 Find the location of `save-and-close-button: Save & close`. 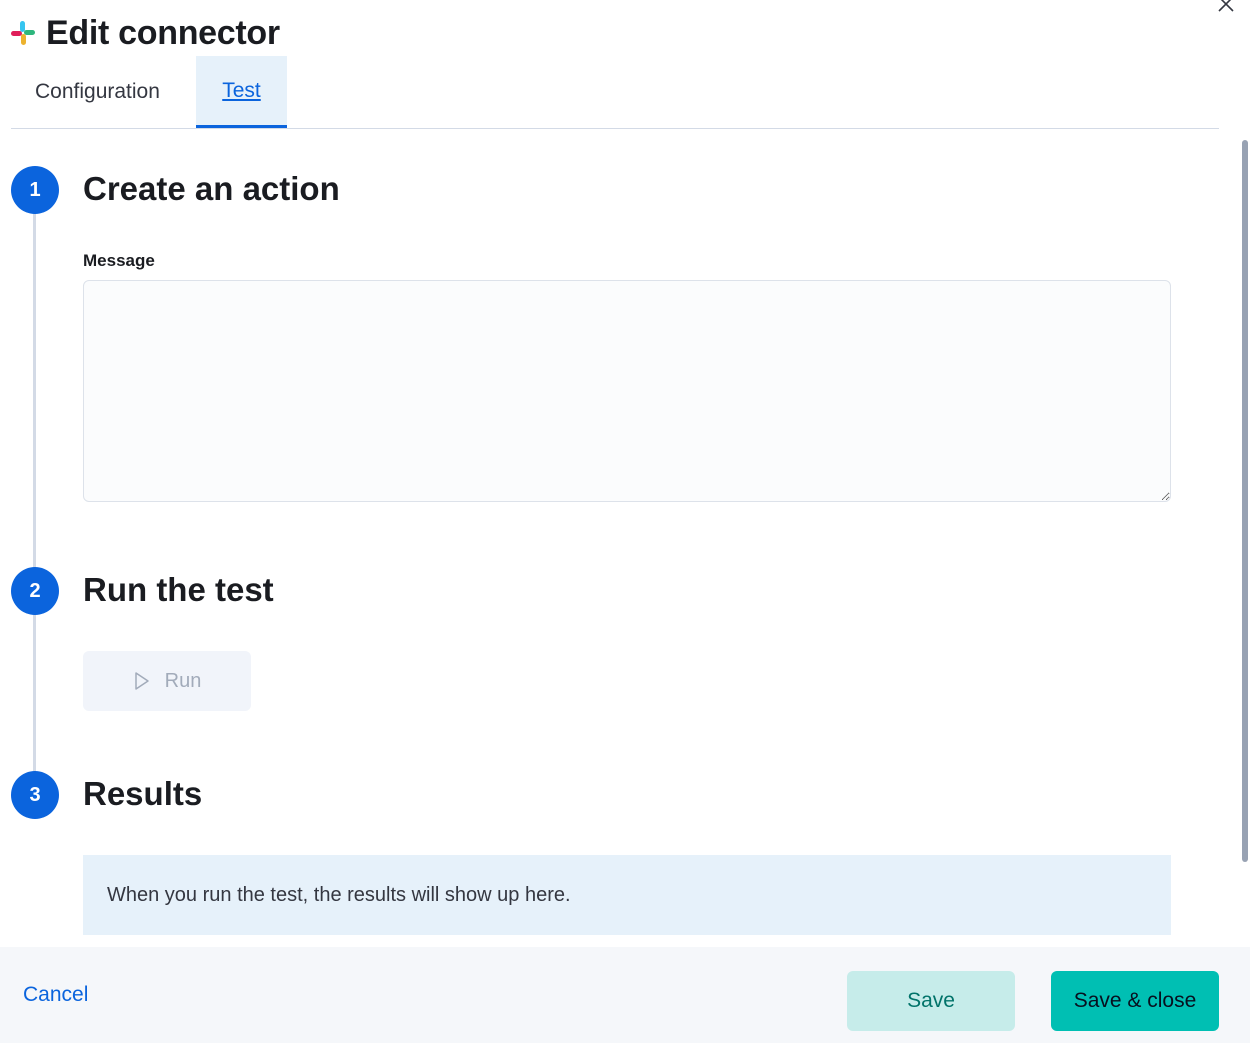

save-and-close-button: Save & close is located at coordinates (1135, 1001).